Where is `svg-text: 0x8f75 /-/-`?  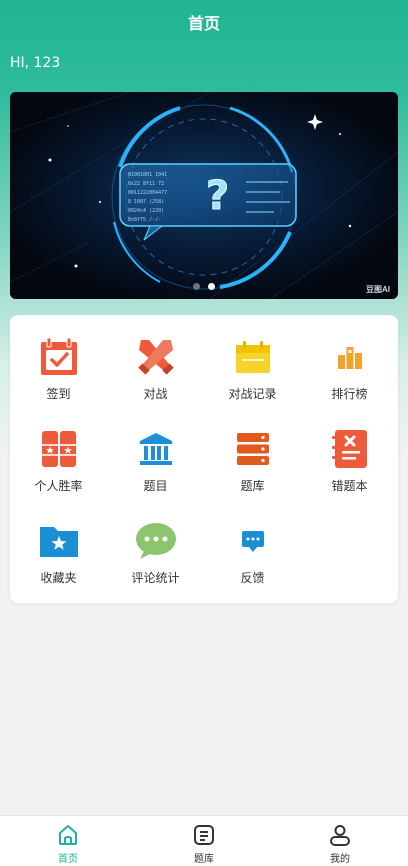 svg-text: 0x8f75 /-/- is located at coordinates (144, 220).